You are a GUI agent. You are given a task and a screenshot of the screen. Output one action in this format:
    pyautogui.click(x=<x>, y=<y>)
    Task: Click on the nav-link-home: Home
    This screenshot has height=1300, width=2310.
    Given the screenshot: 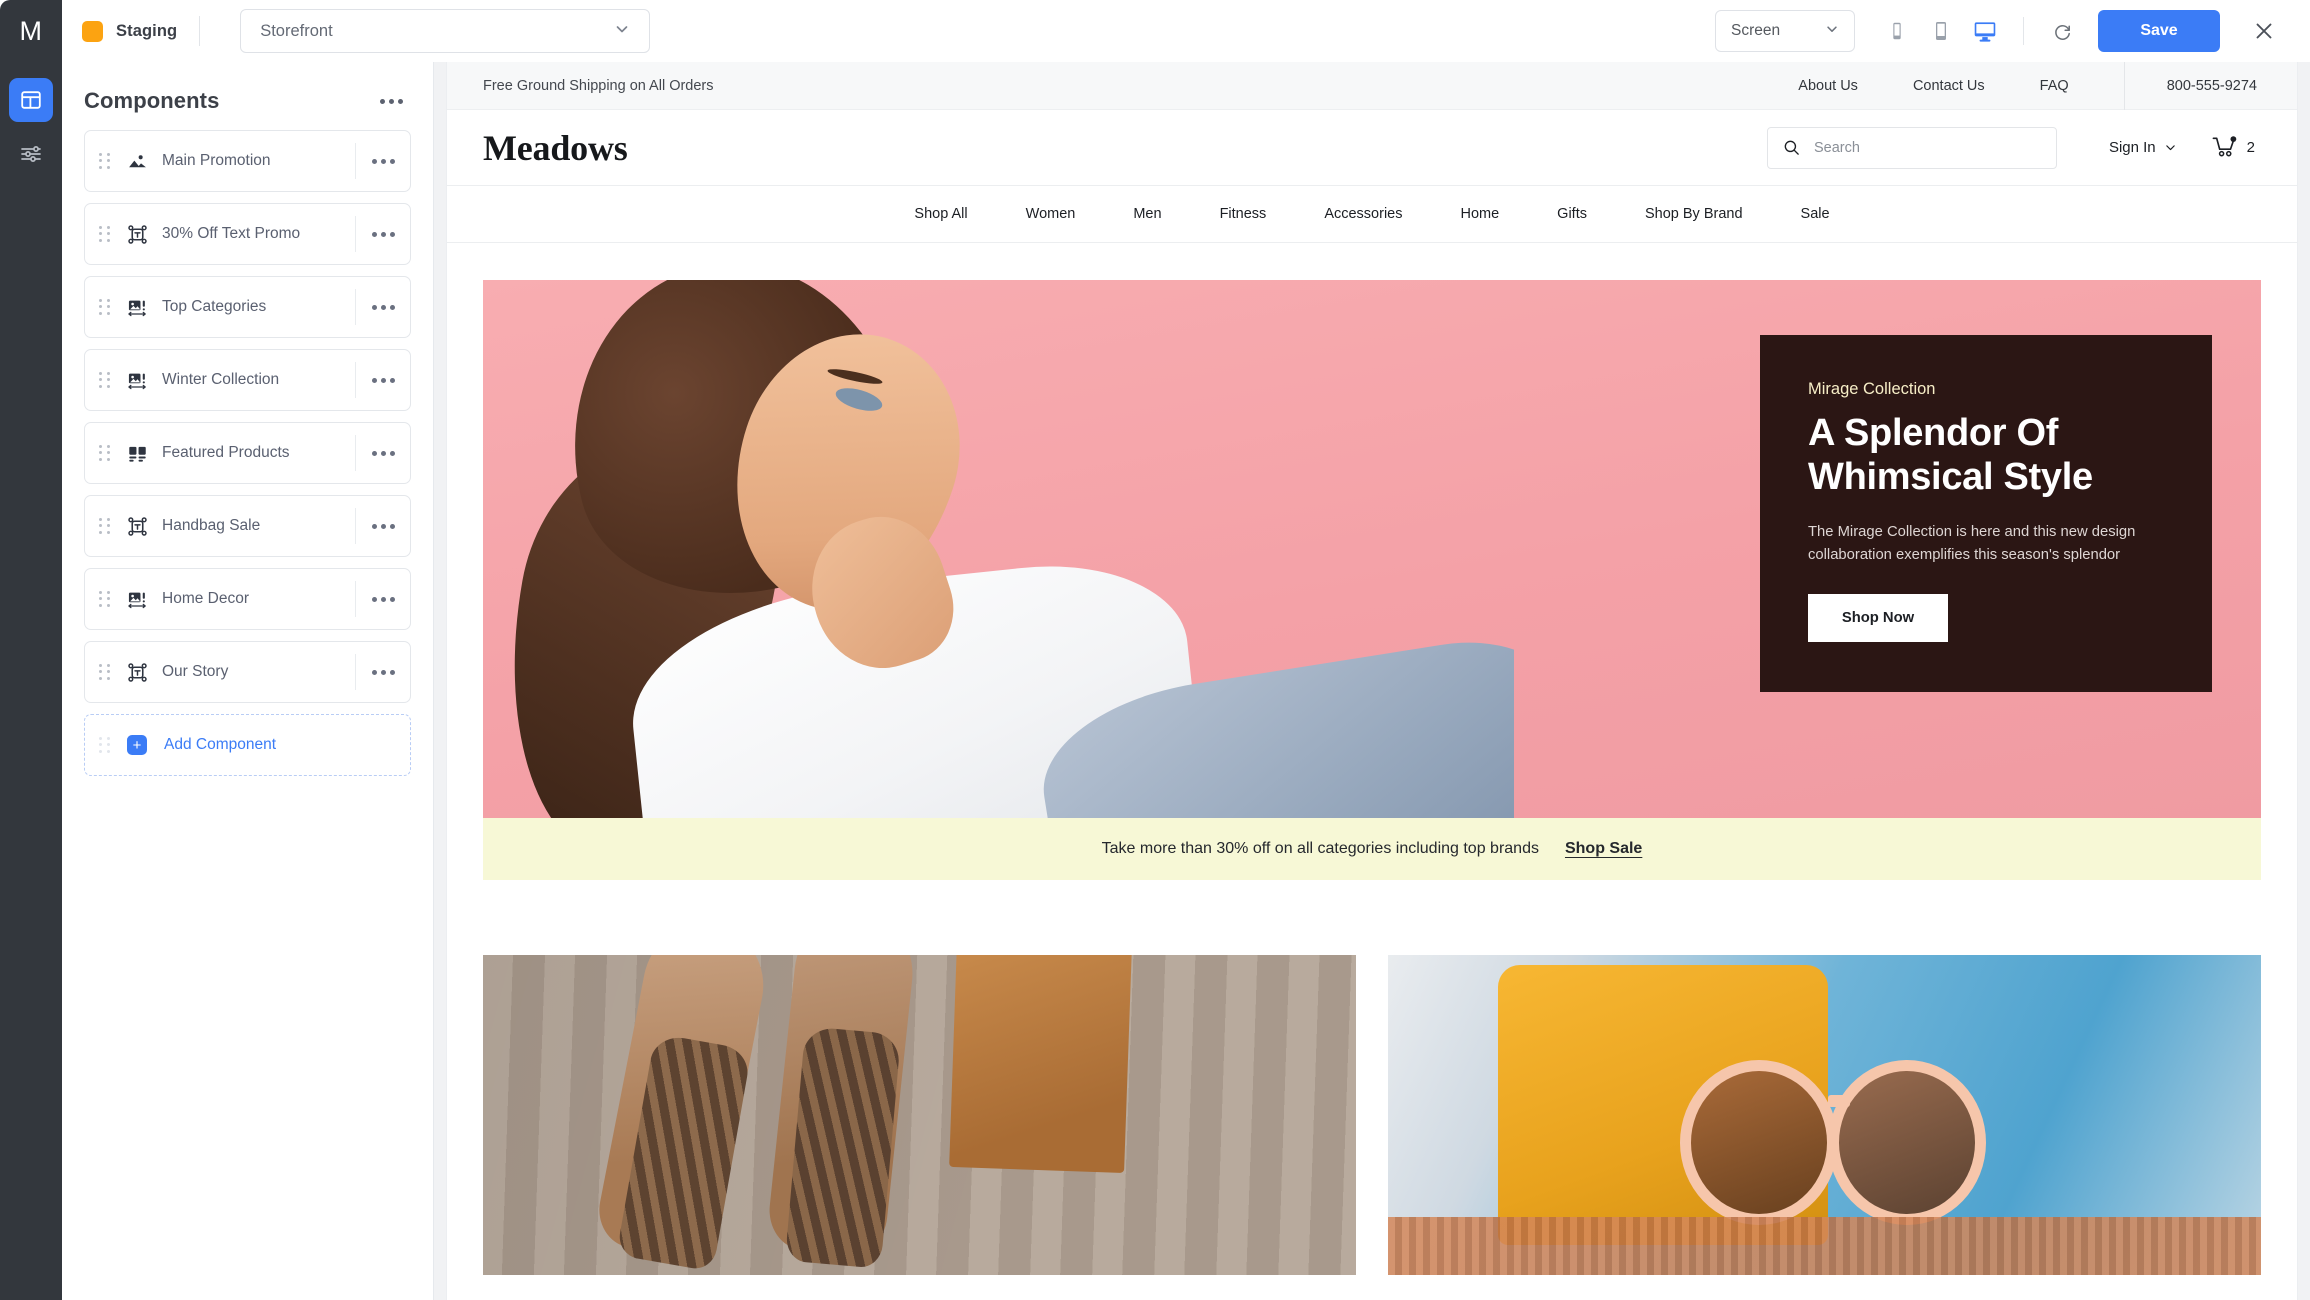 What is the action you would take?
    pyautogui.click(x=1479, y=214)
    